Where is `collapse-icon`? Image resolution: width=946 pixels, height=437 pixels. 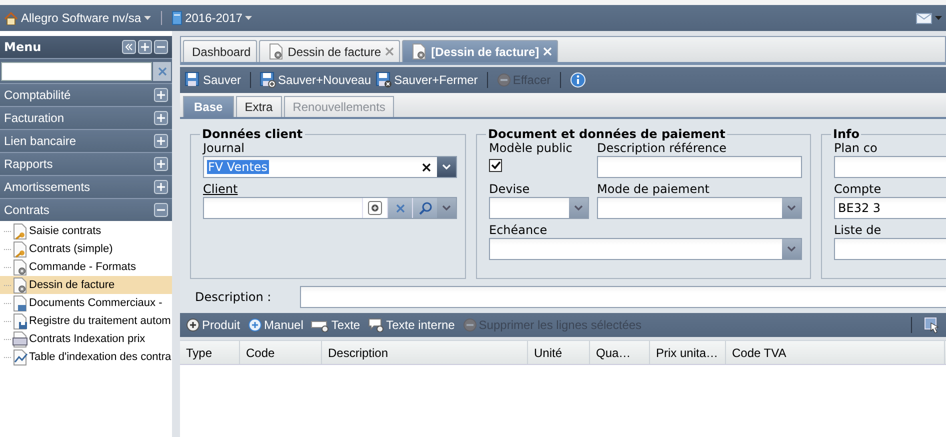
collapse-icon is located at coordinates (129, 47).